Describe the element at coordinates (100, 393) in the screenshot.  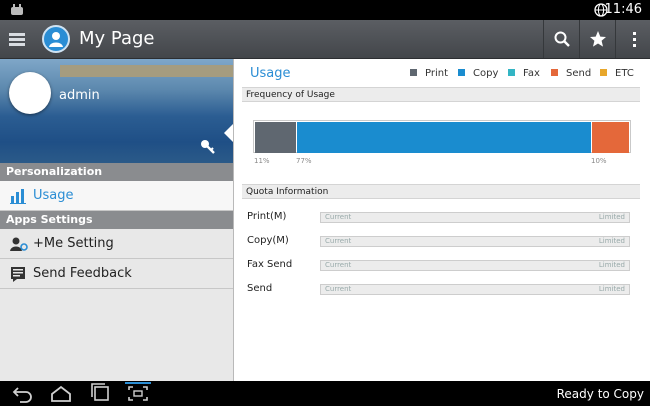
I see `recent-apps-icon` at that location.